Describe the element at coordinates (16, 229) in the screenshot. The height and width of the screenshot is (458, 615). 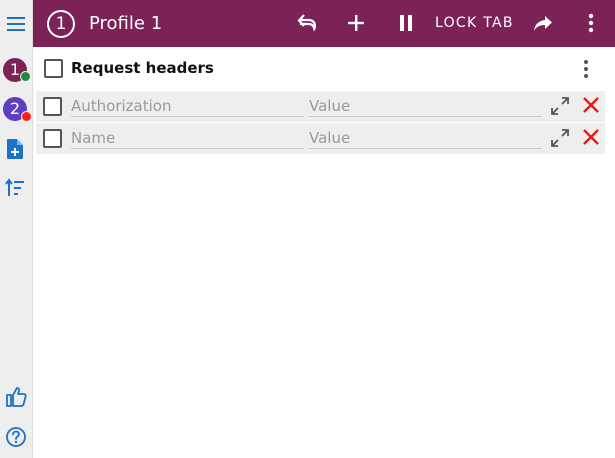
I see `sidebar: 1 2` at that location.